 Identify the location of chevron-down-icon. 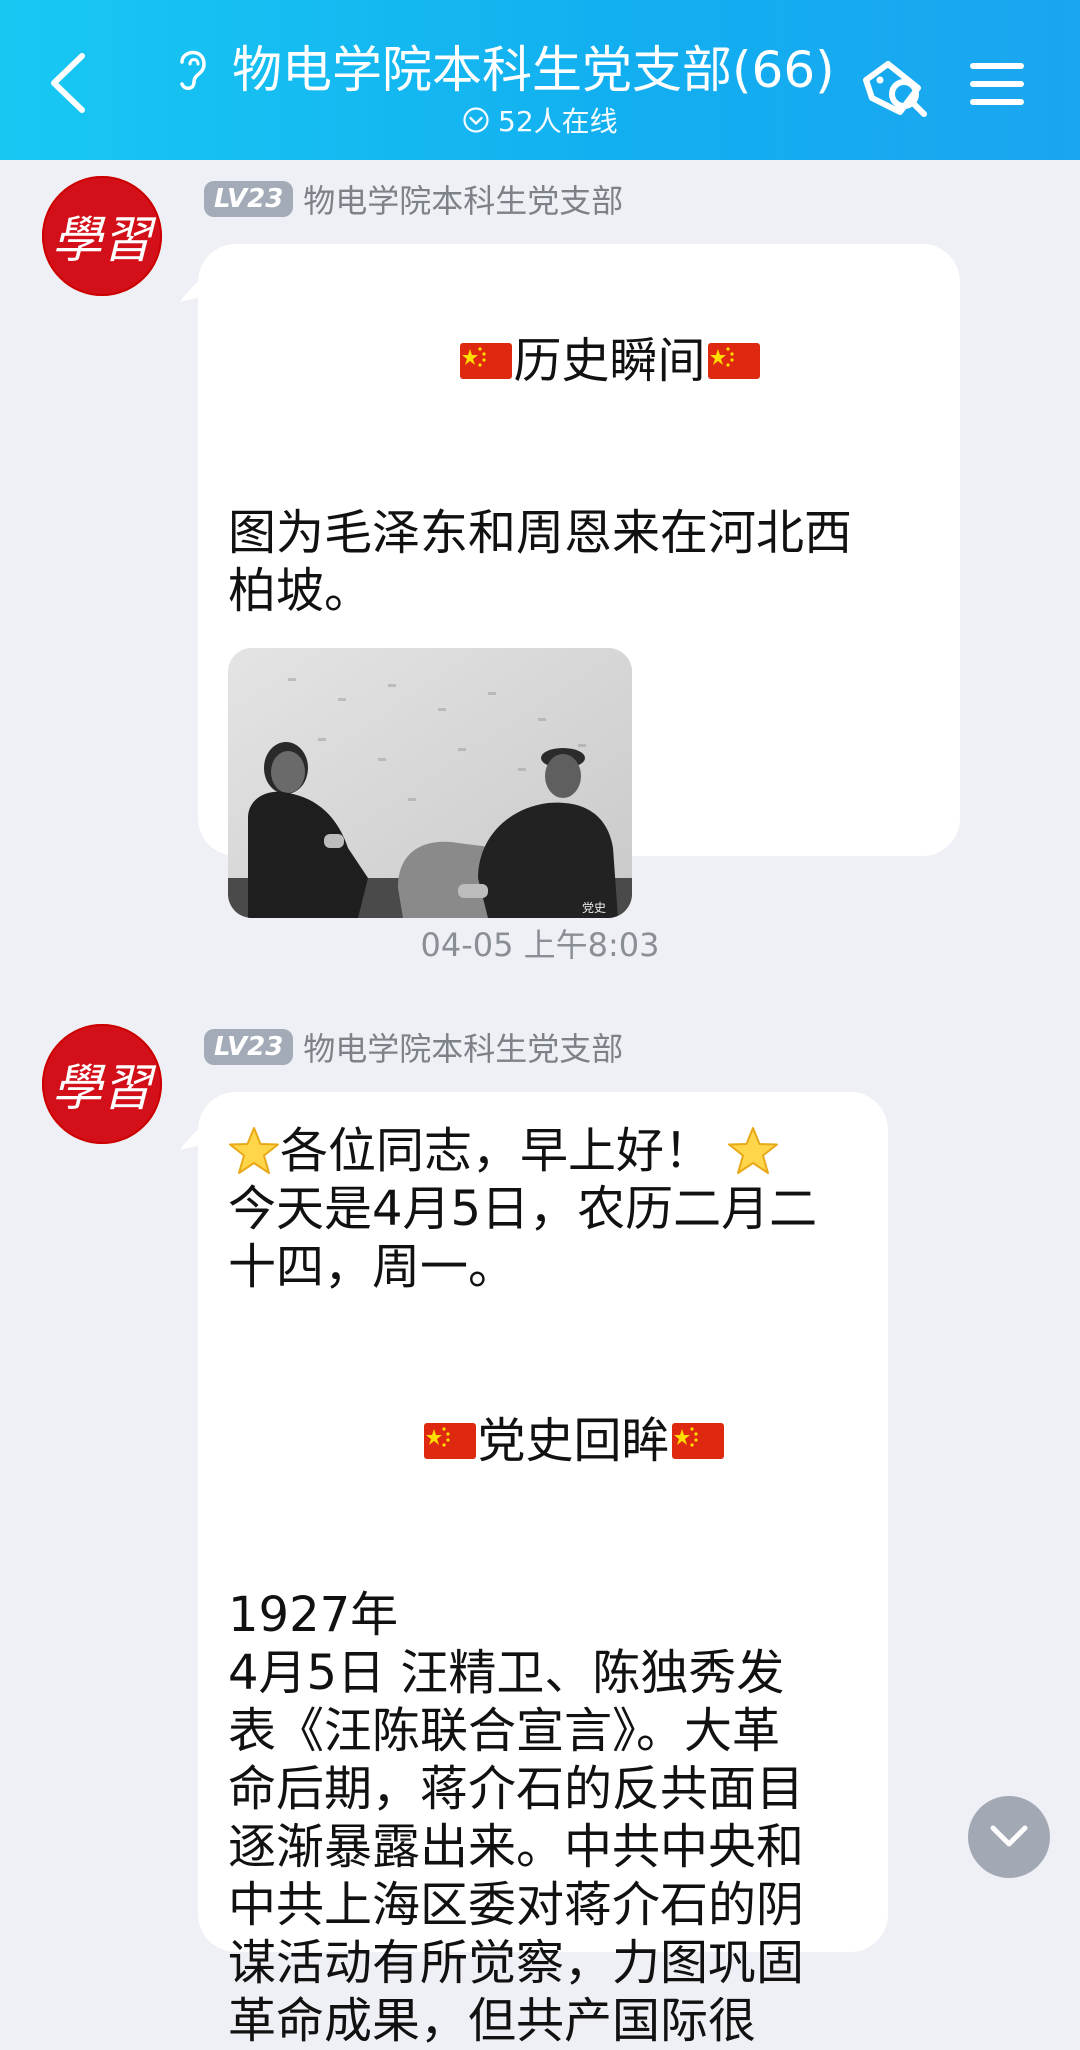
(1009, 1836).